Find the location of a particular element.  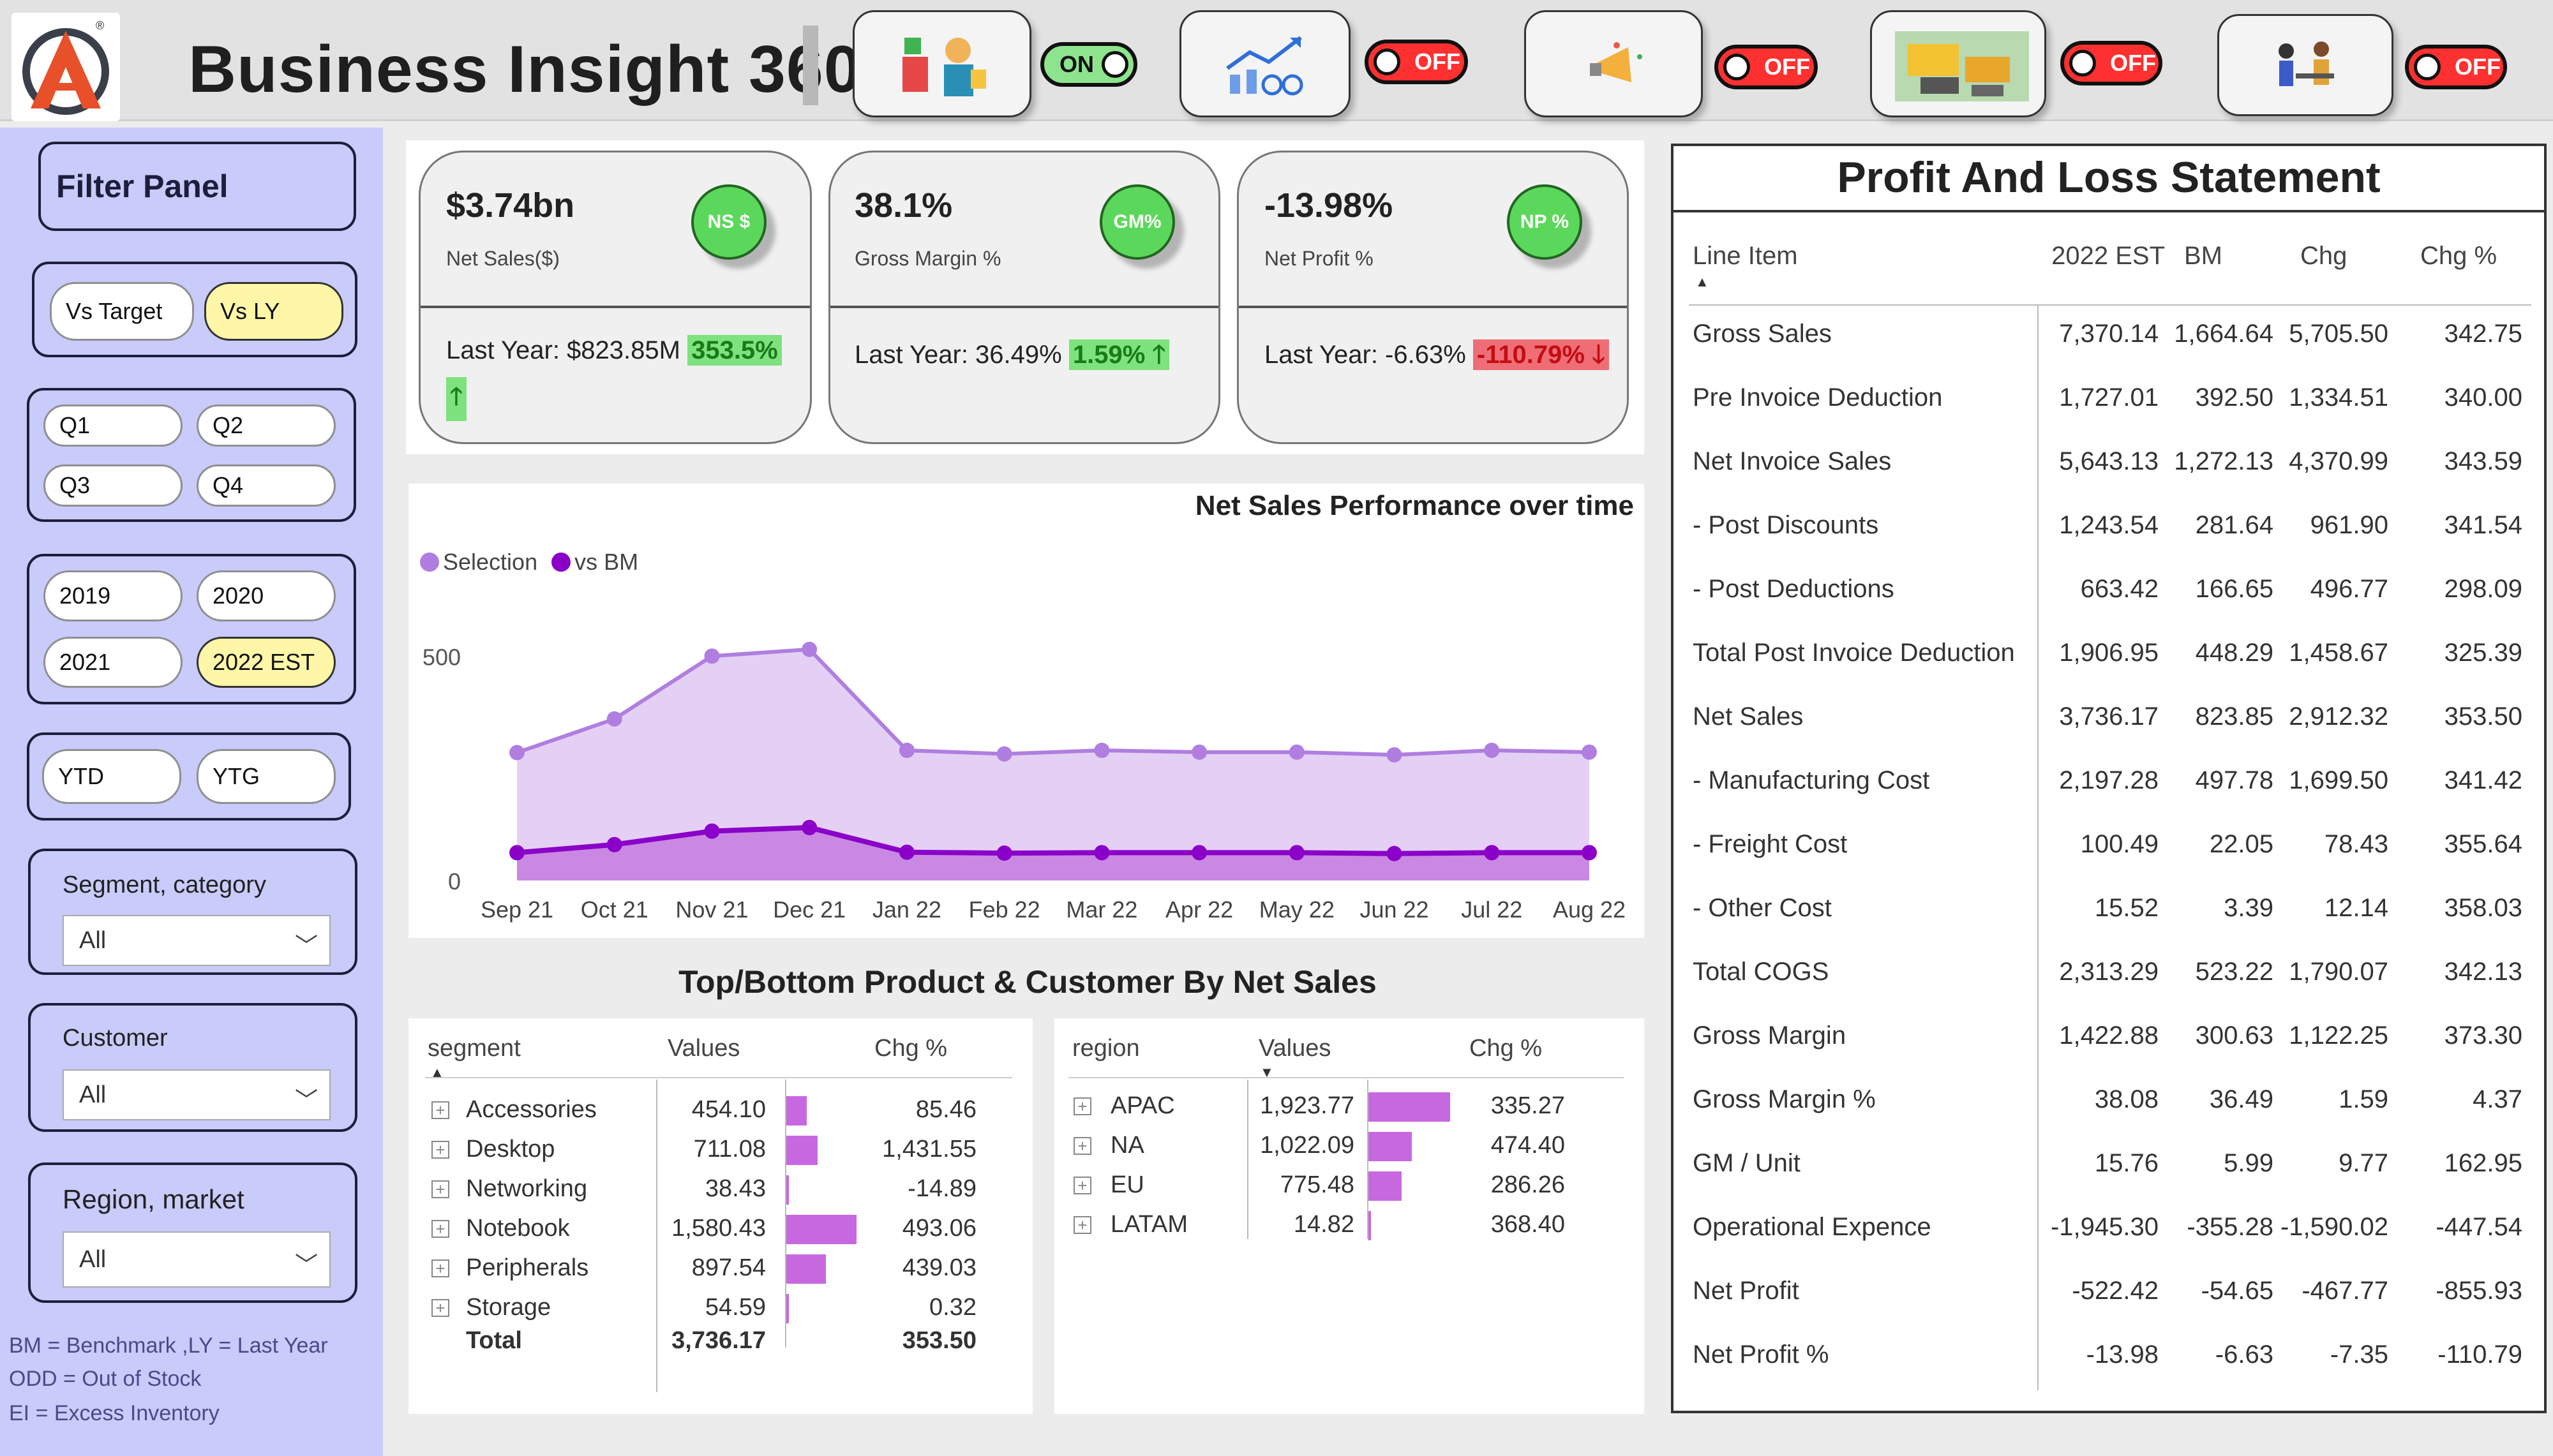

warehouse-icon is located at coordinates (1962, 66).